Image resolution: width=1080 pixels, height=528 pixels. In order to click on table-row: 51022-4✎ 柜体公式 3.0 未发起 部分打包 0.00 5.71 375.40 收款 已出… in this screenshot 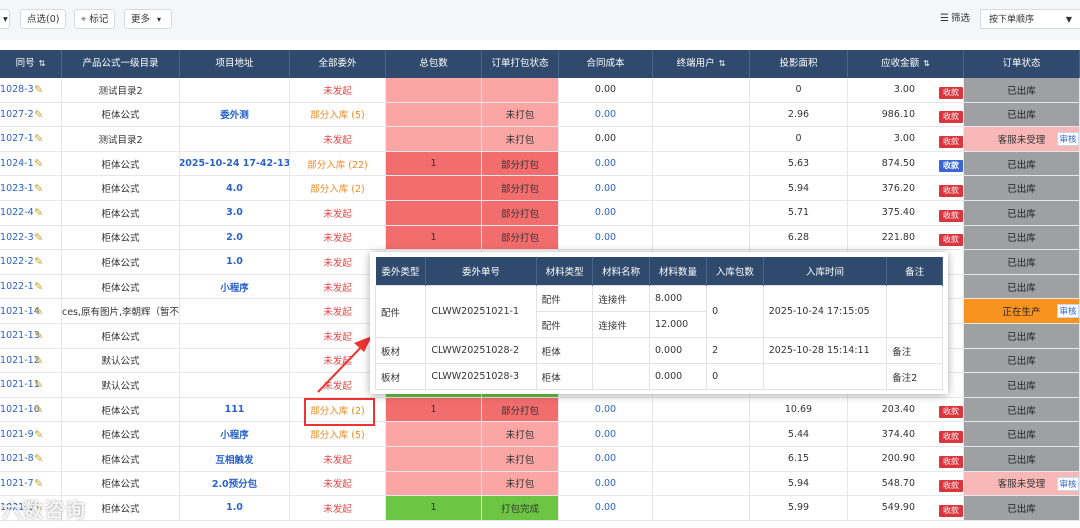, I will do `click(540, 213)`.